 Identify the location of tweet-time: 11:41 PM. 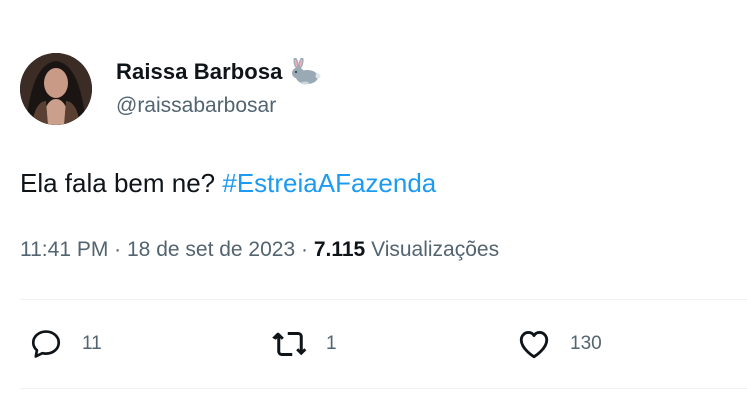
(64, 249).